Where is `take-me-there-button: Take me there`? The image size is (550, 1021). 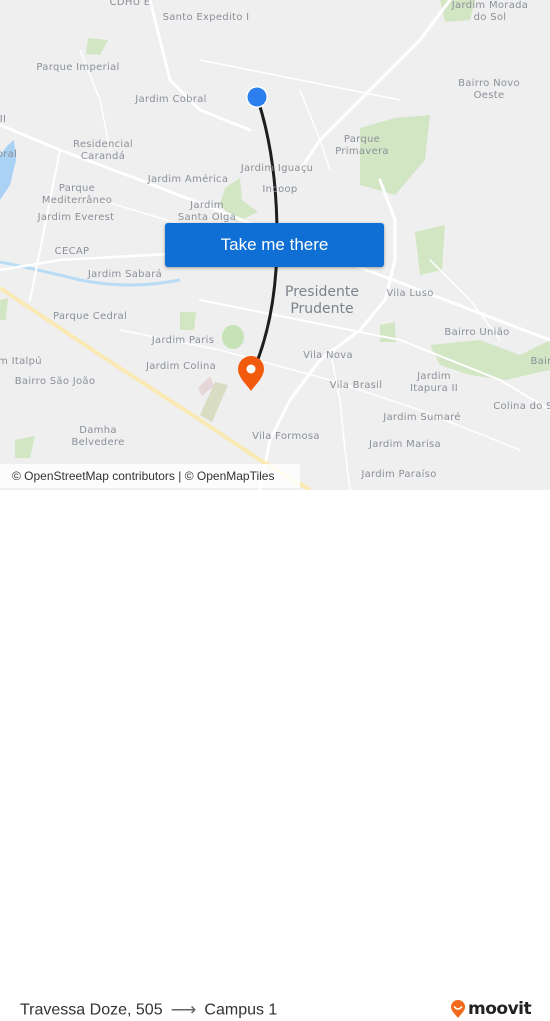 take-me-there-button: Take me there is located at coordinates (274, 245).